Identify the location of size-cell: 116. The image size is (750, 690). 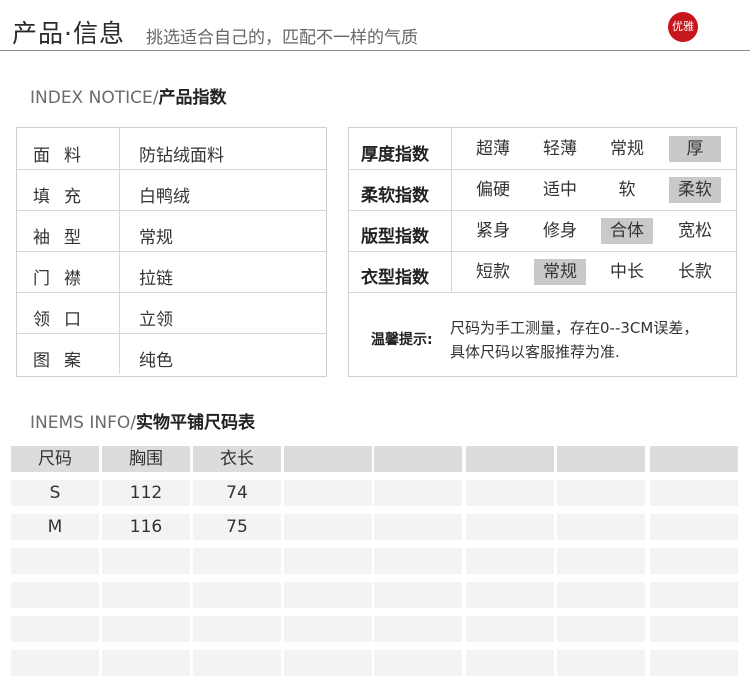
(146, 527).